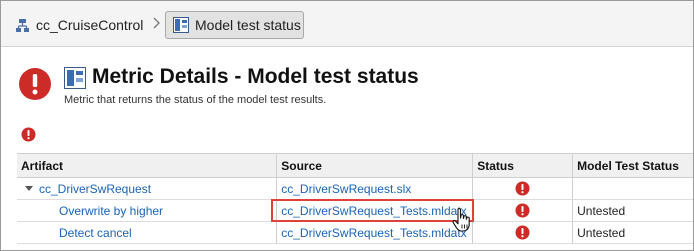  What do you see at coordinates (461, 219) in the screenshot?
I see `hand-cursor-icon` at bounding box center [461, 219].